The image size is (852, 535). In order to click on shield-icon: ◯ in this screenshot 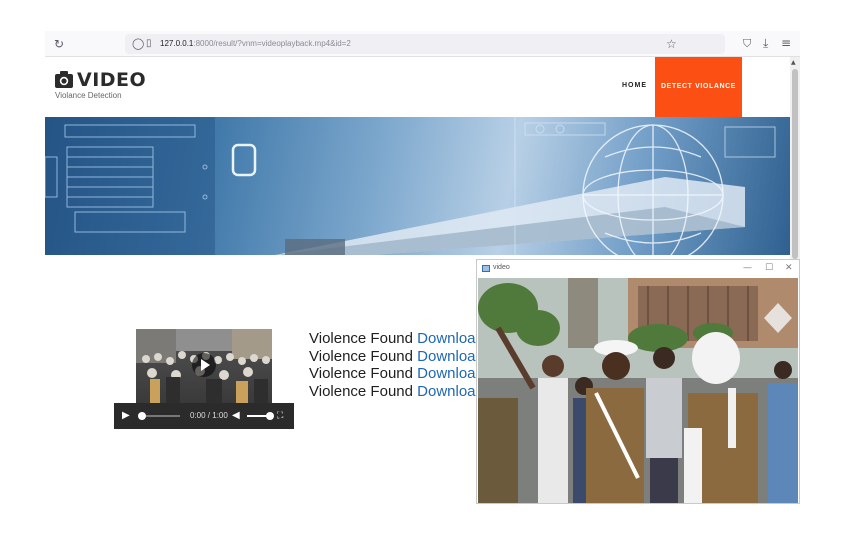, I will do `click(138, 44)`.